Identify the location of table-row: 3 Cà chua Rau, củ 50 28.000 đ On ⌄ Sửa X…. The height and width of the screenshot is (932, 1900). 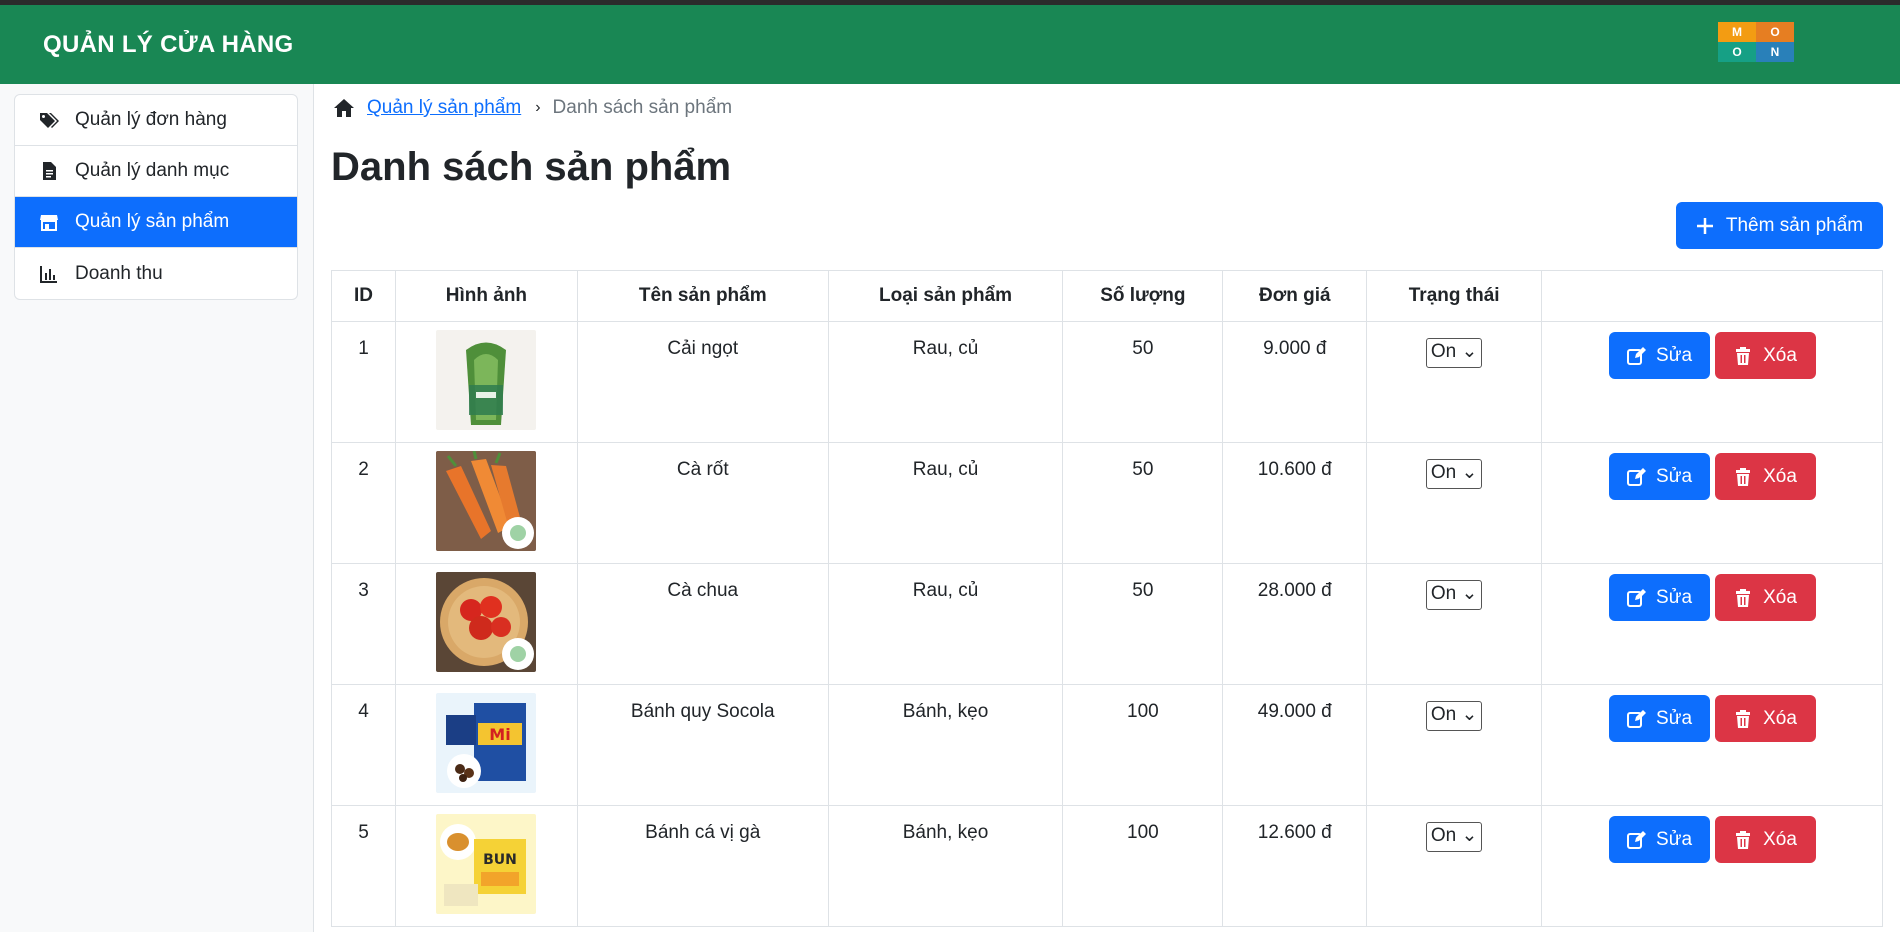
(1107, 624).